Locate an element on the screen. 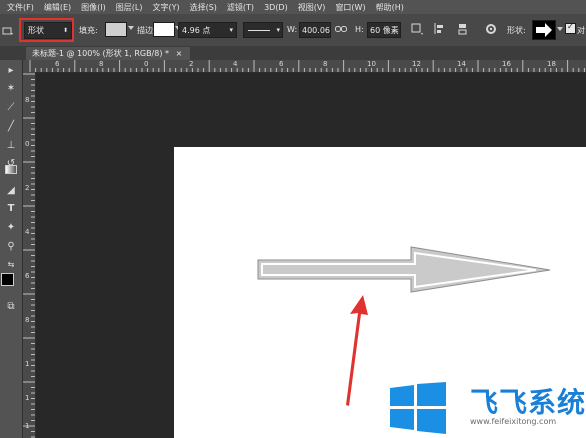 The height and width of the screenshot is (438, 586). stroke-type-select: ▾ is located at coordinates (263, 30).